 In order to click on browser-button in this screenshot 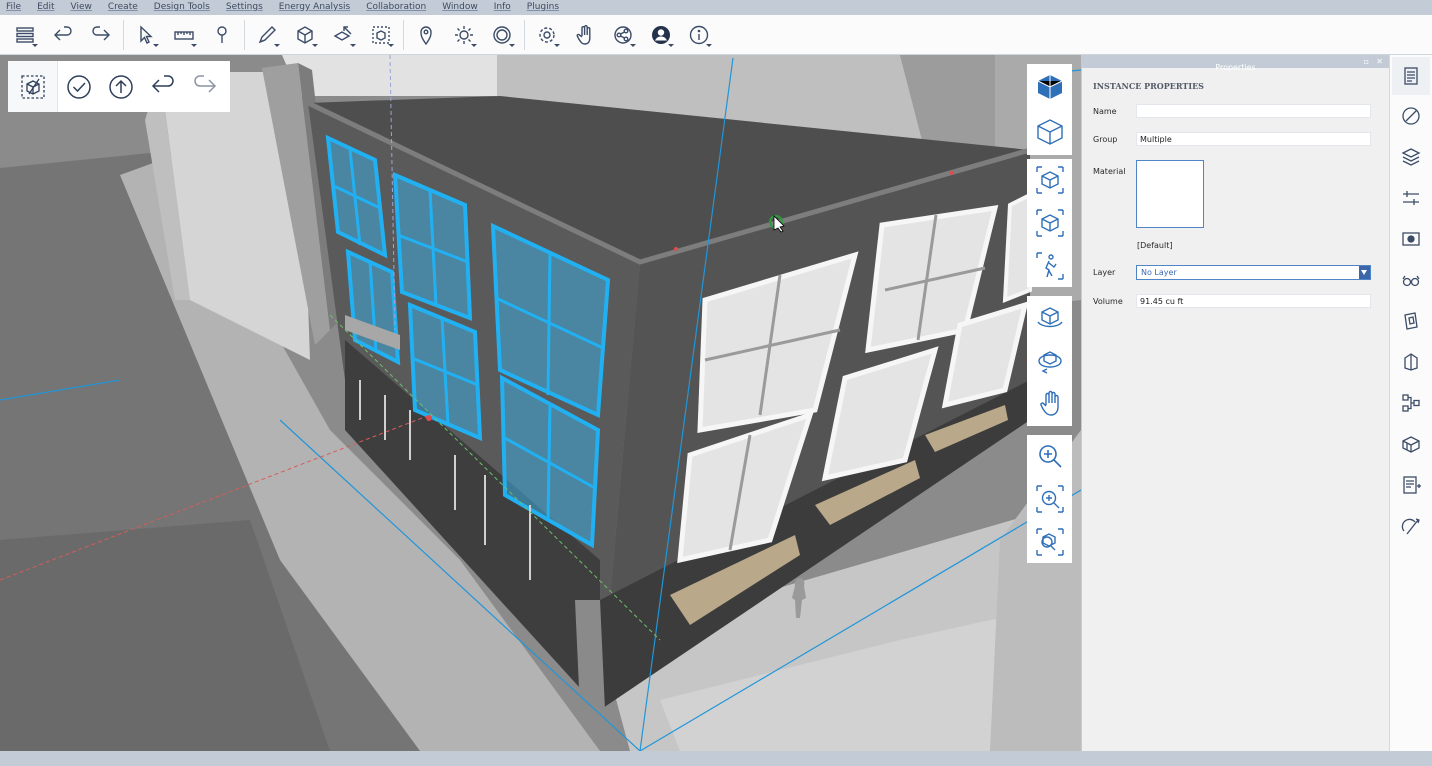, I will do `click(25, 35)`.